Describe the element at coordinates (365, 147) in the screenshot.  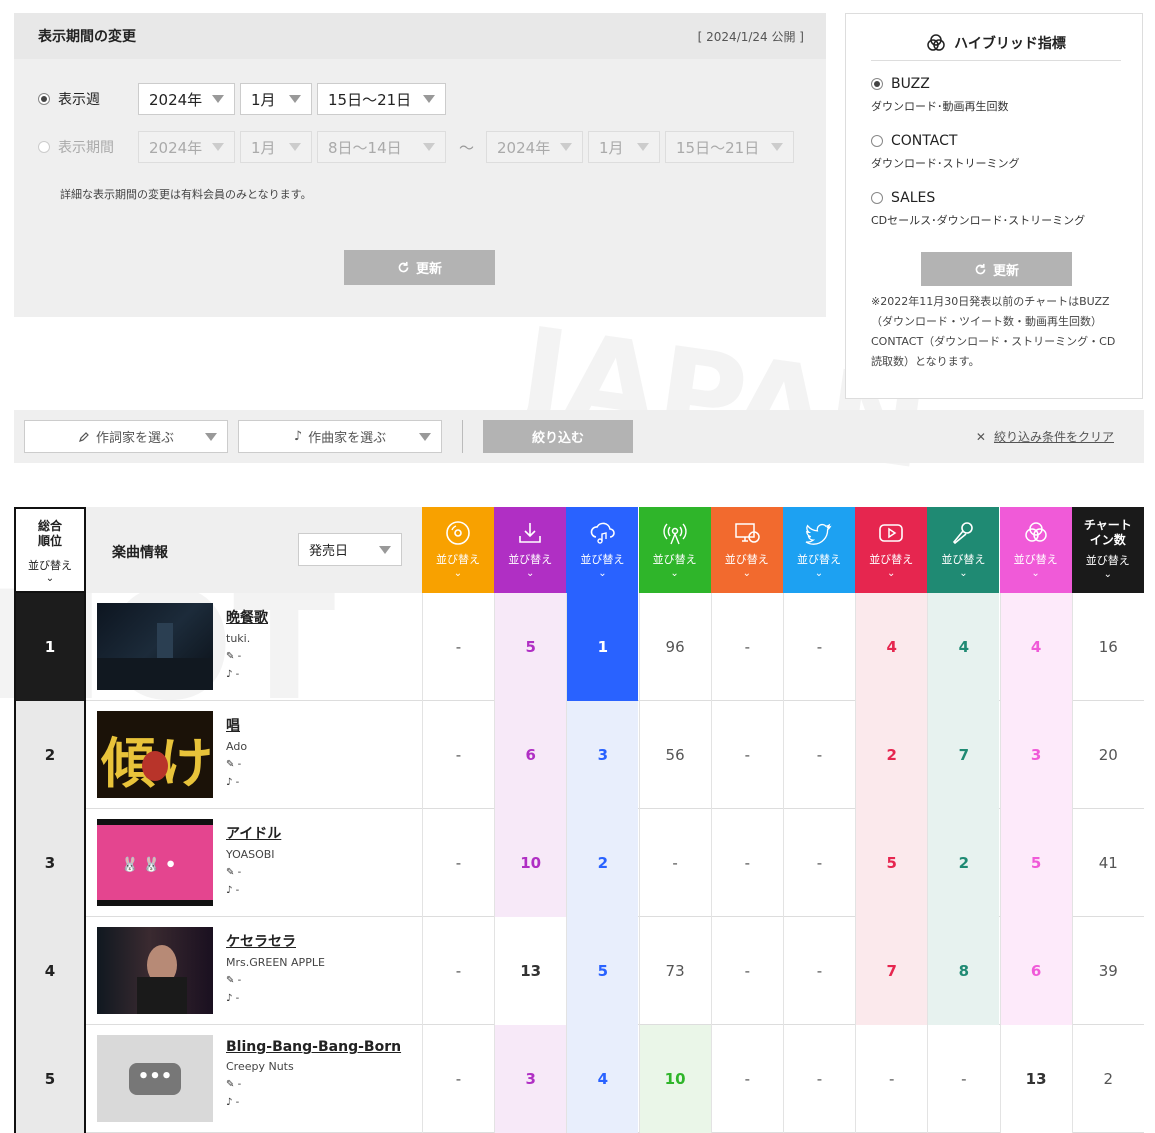
I see `range-from-days-value: 8日〜14日` at that location.